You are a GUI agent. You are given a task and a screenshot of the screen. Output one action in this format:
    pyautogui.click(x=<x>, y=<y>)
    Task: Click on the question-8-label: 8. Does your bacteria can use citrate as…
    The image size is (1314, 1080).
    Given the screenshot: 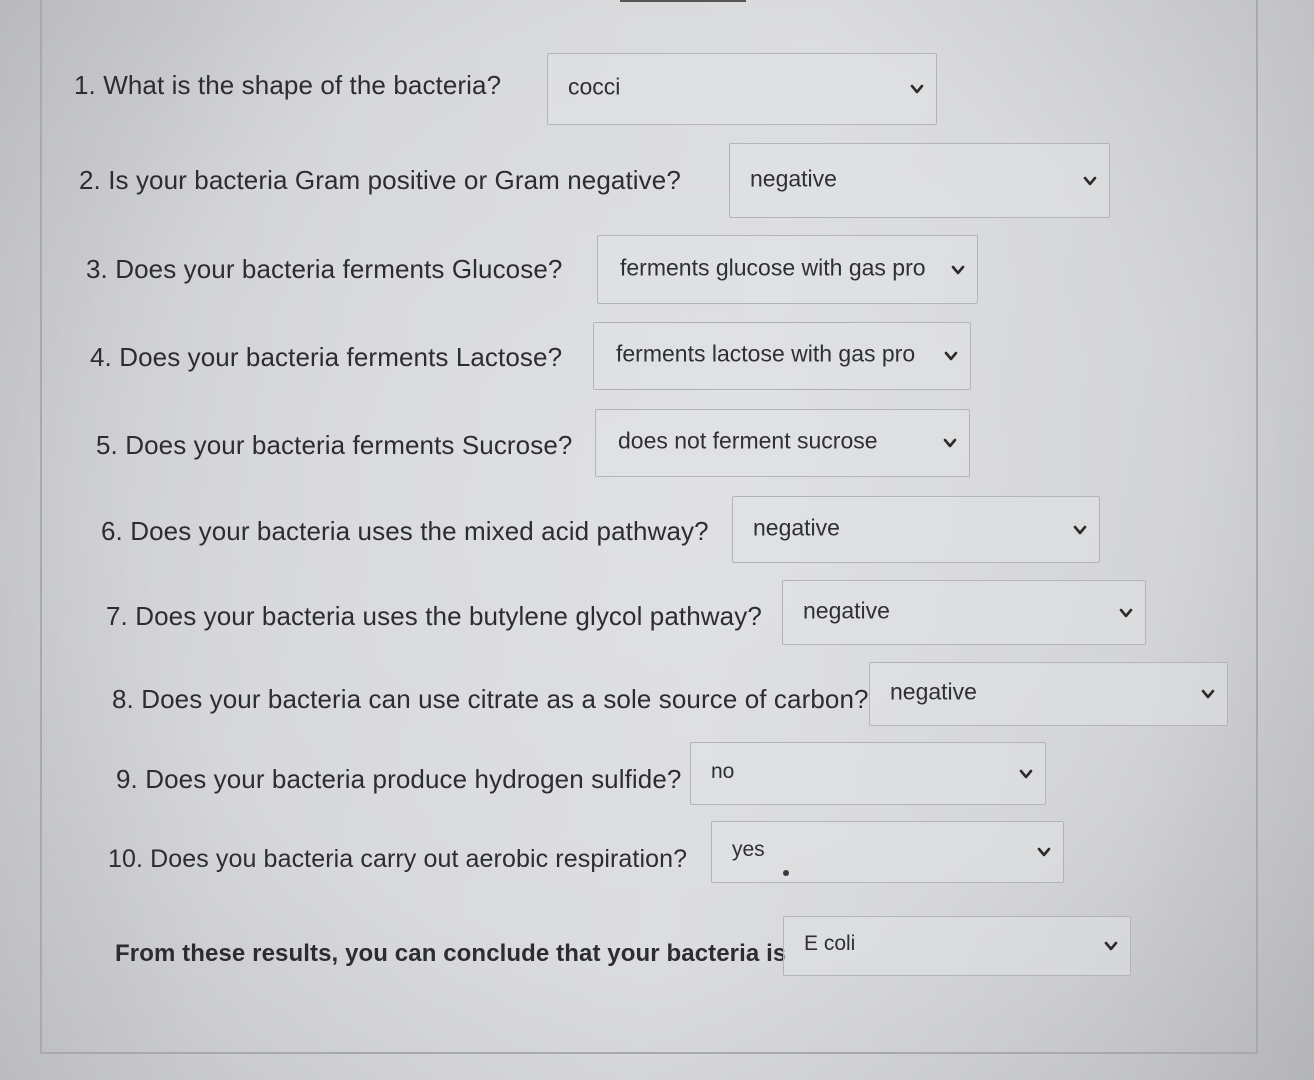 What is the action you would take?
    pyautogui.click(x=490, y=699)
    